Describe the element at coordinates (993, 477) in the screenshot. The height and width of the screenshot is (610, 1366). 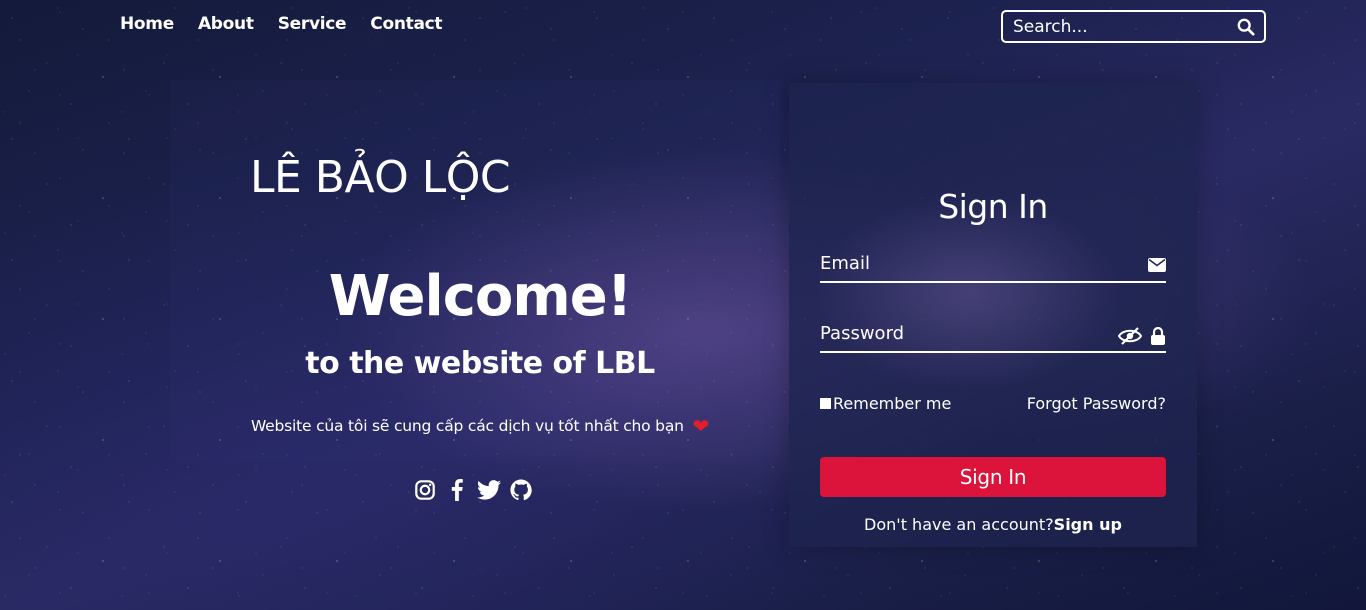
I see `sign-in-button: Sign In` at that location.